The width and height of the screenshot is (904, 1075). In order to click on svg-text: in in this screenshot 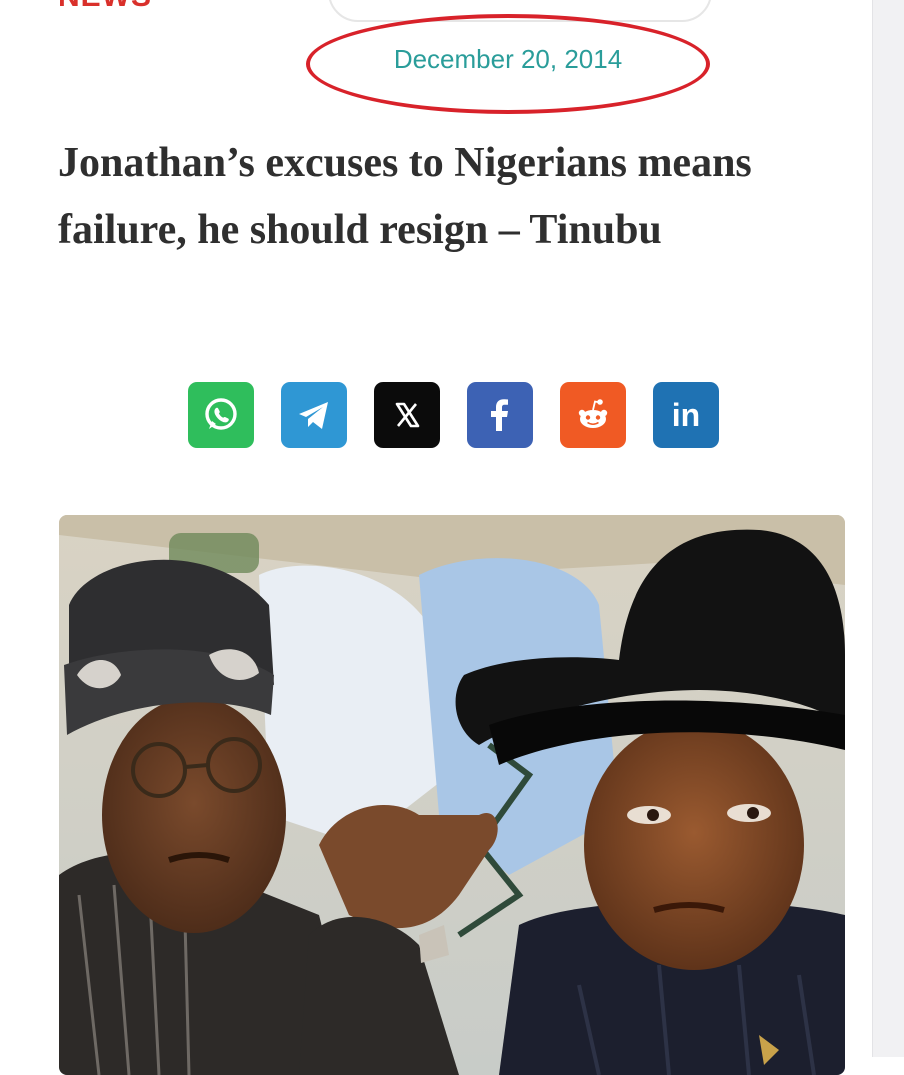, I will do `click(686, 415)`.